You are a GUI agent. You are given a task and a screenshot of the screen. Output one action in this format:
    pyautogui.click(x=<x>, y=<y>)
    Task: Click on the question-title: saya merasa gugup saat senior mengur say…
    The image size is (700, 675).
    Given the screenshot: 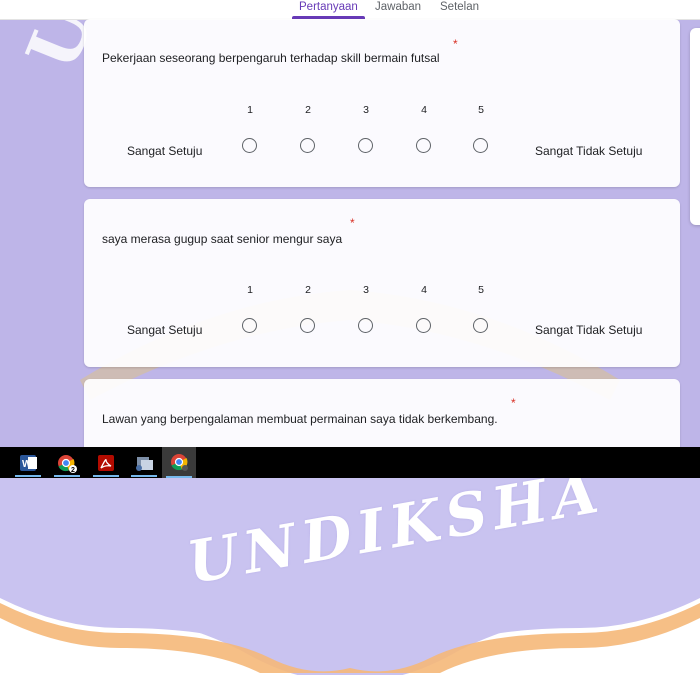 What is the action you would take?
    pyautogui.click(x=222, y=239)
    